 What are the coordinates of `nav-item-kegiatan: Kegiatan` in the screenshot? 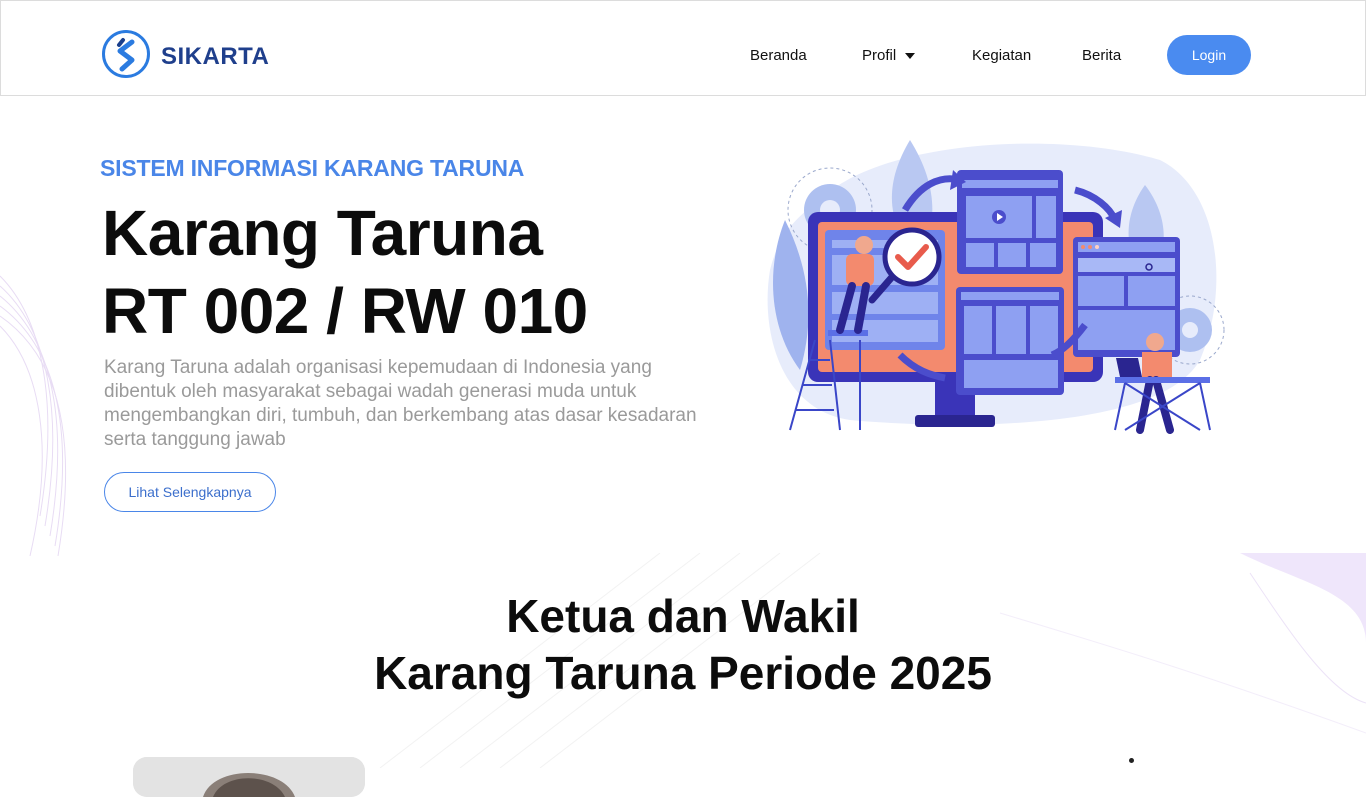 It's located at (1001, 56).